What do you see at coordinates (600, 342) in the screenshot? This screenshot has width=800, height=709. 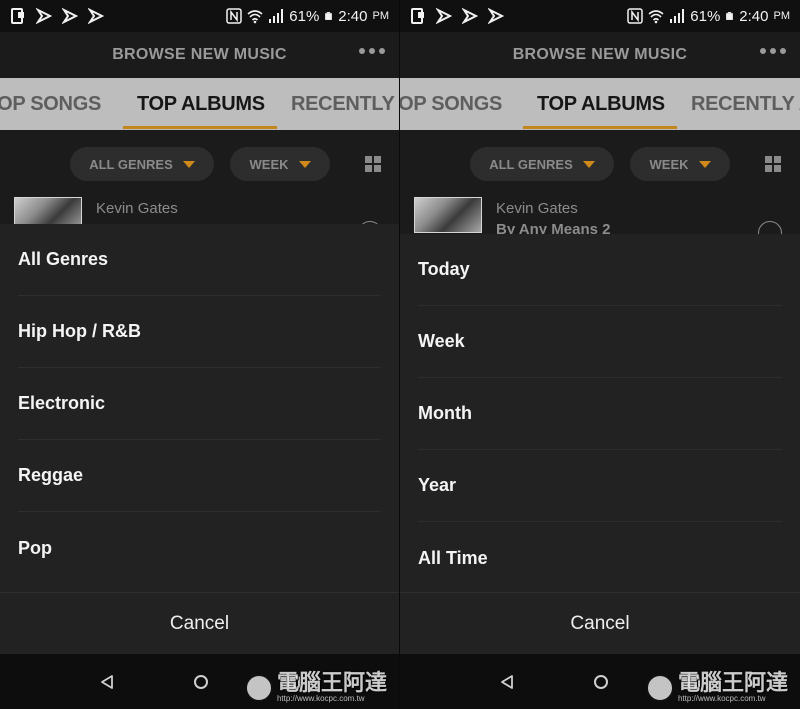 I see `menu-option-week: Week` at bounding box center [600, 342].